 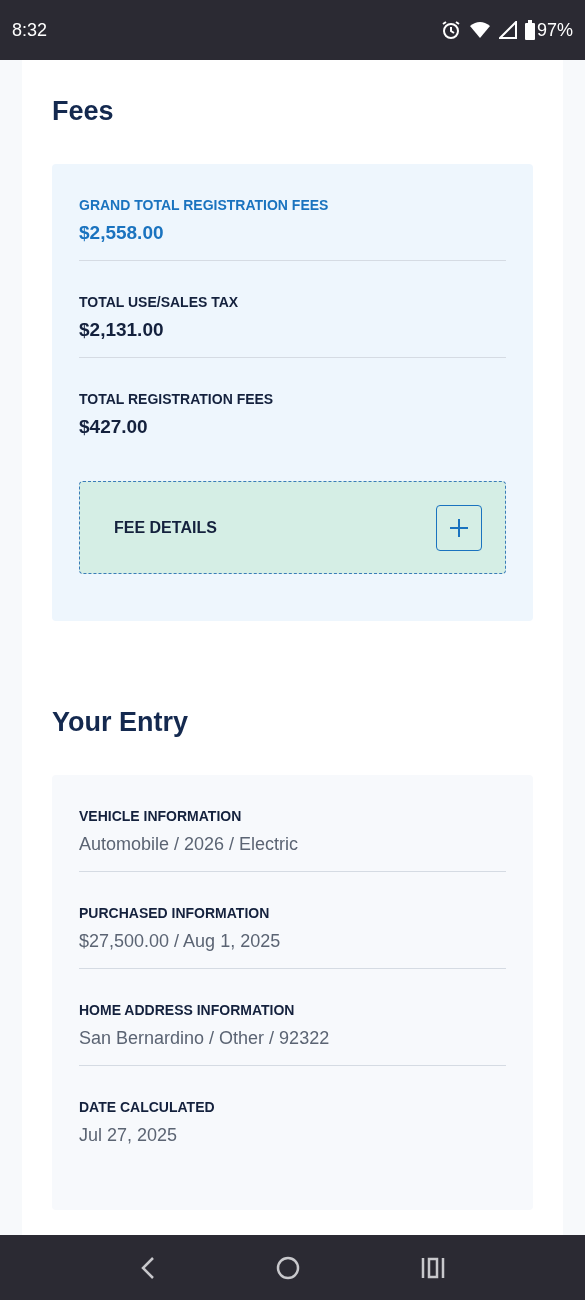 I want to click on entry-value: $27,500.00 / Aug 1, 2025, so click(x=180, y=941).